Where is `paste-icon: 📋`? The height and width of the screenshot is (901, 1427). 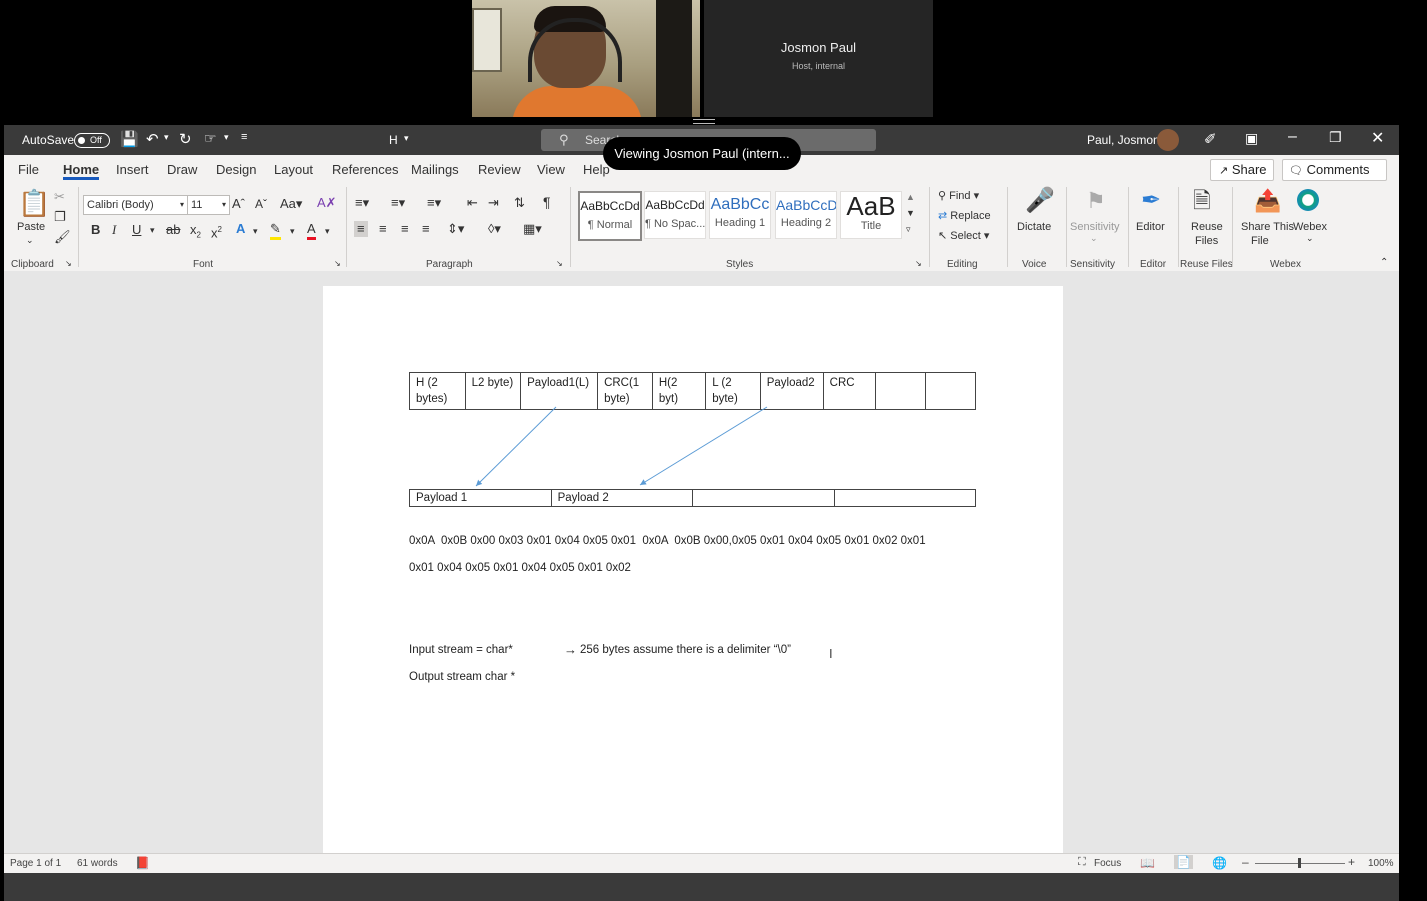 paste-icon: 📋 is located at coordinates (34, 203).